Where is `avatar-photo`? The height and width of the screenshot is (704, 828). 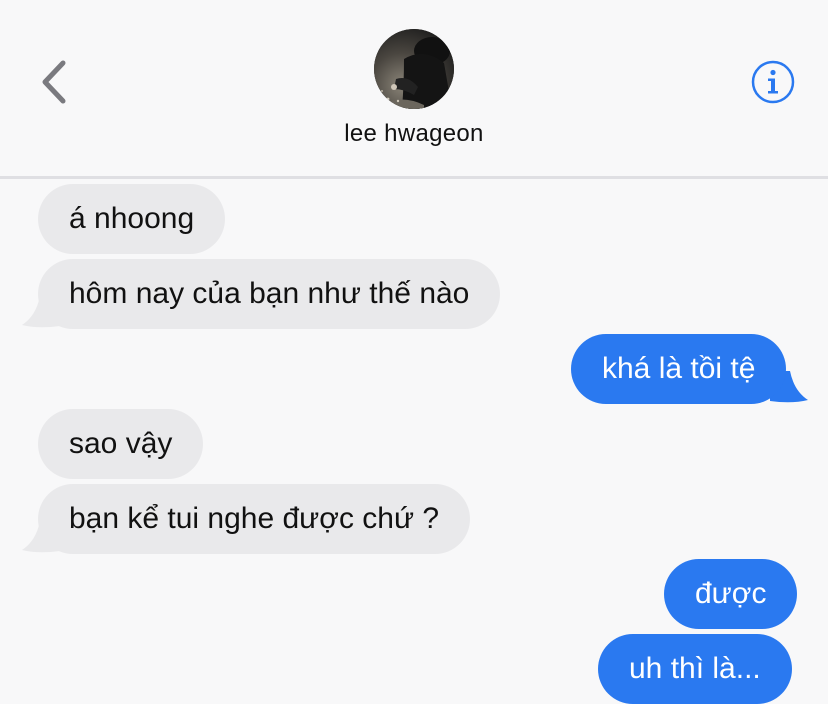 avatar-photo is located at coordinates (414, 69).